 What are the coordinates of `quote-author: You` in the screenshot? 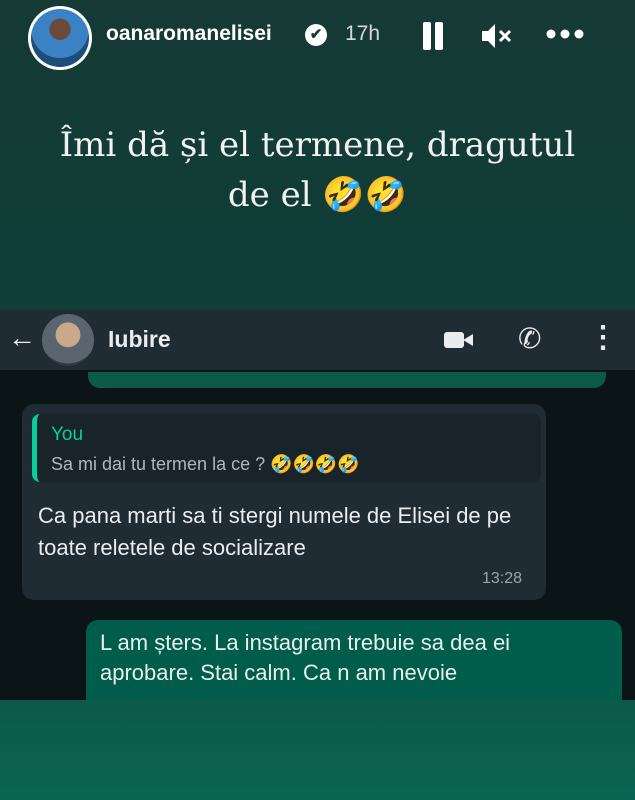 It's located at (67, 434).